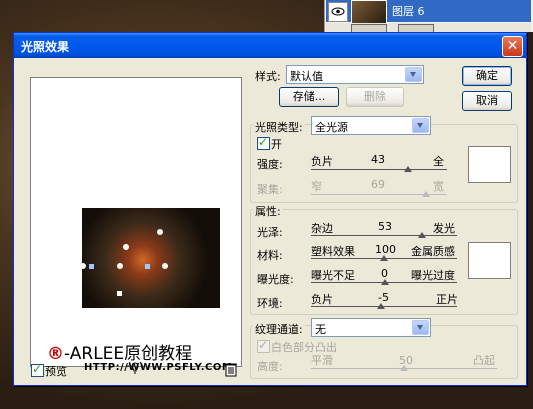  Describe the element at coordinates (333, 275) in the screenshot. I see `exposure-left-label: 曝光不足` at that location.